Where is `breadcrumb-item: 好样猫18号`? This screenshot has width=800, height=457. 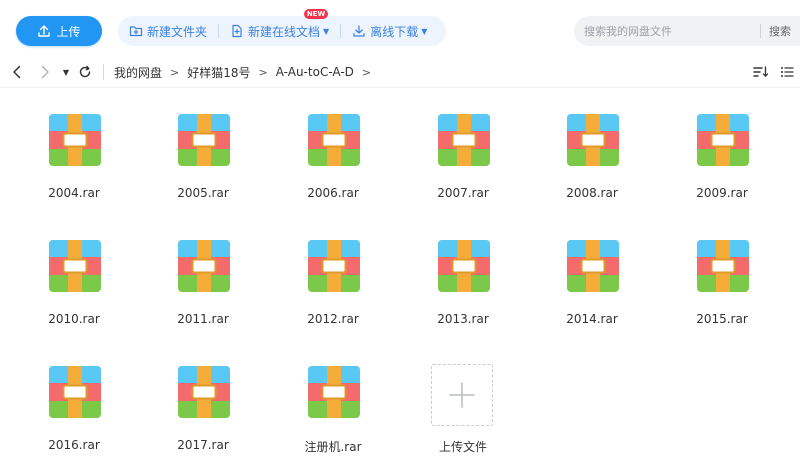
breadcrumb-item: 好样猫18号 is located at coordinates (218, 72).